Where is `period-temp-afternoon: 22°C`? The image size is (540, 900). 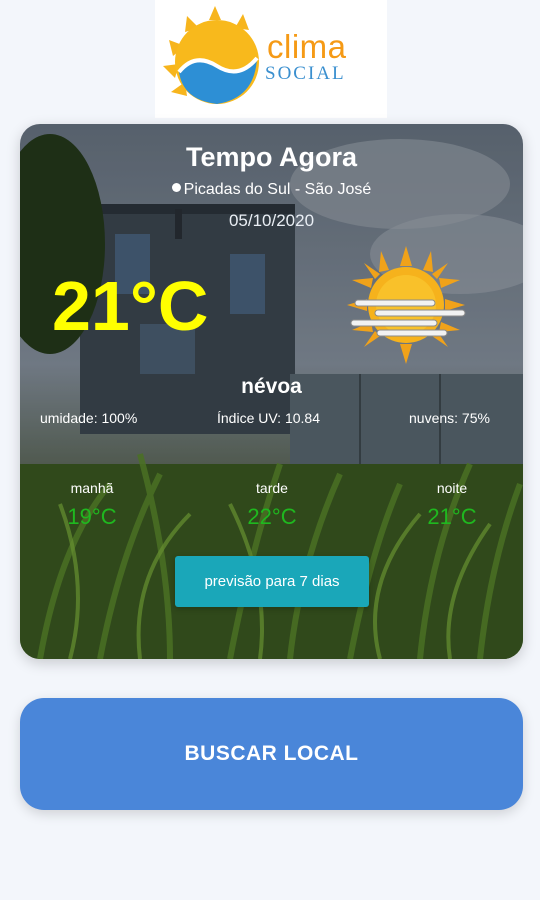
period-temp-afternoon: 22°C is located at coordinates (272, 516).